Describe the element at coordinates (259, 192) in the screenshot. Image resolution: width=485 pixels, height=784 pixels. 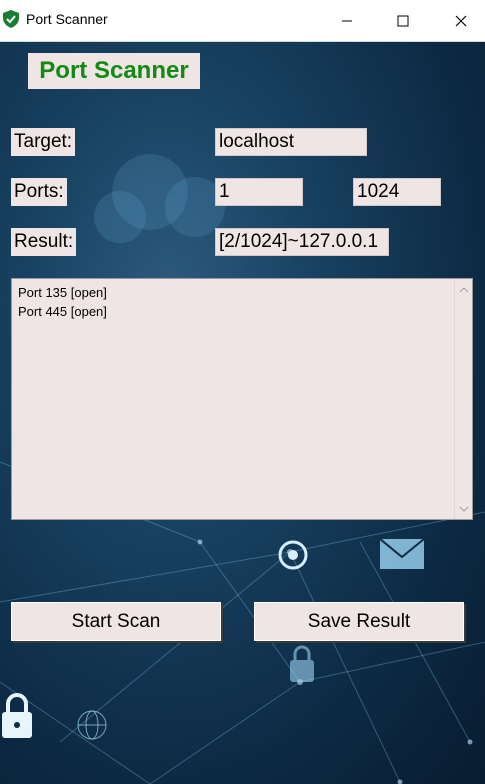
I see `port-start-input: 1` at that location.